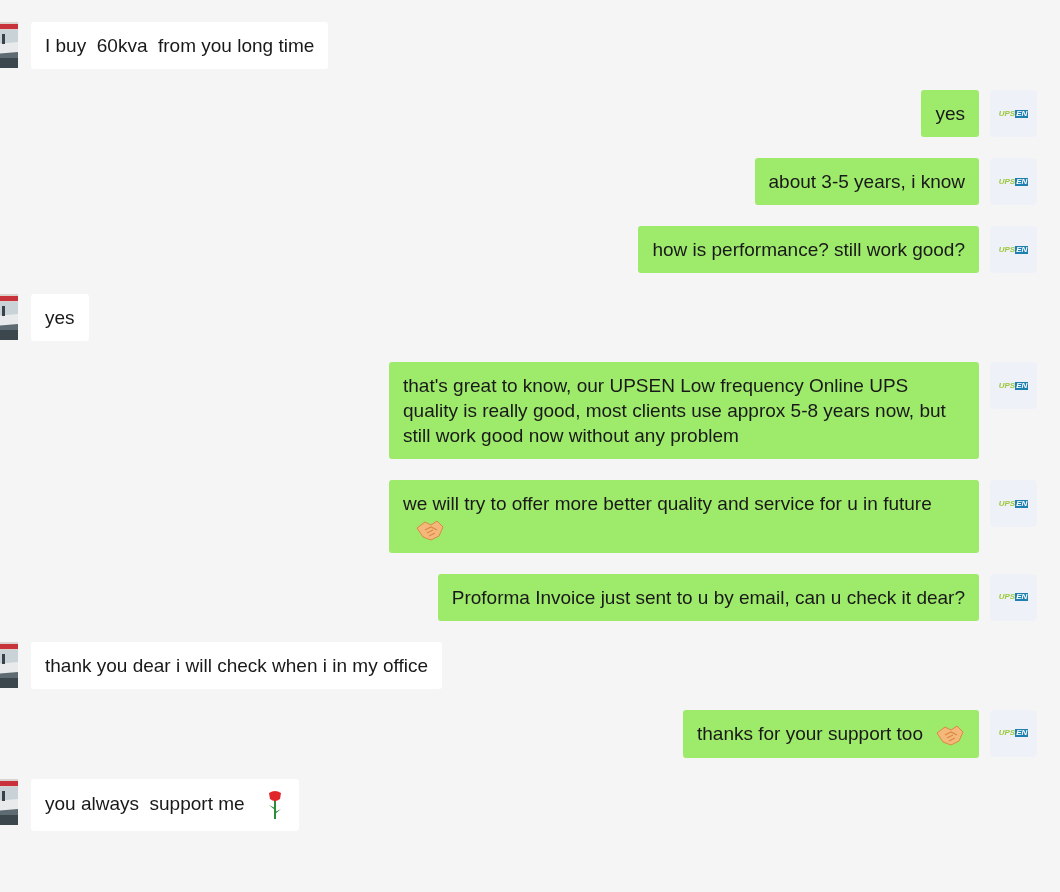  Describe the element at coordinates (684, 410) in the screenshot. I see `message-bubble: that's great to know, our UPSEN Low frequency Online UPS quality is really good, most clients use approx 5-8 years now, but still work good now without any problem` at that location.